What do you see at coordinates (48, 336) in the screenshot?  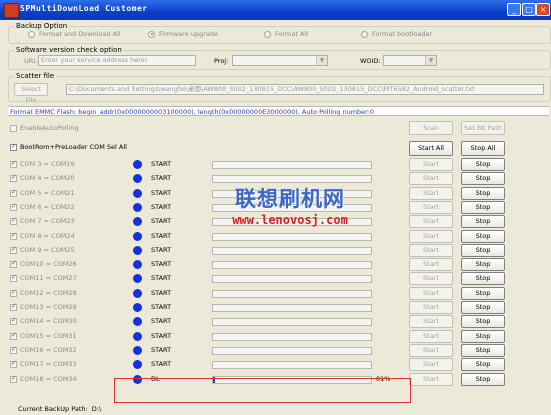 I see `com-port-label: COM15 = COM31` at bounding box center [48, 336].